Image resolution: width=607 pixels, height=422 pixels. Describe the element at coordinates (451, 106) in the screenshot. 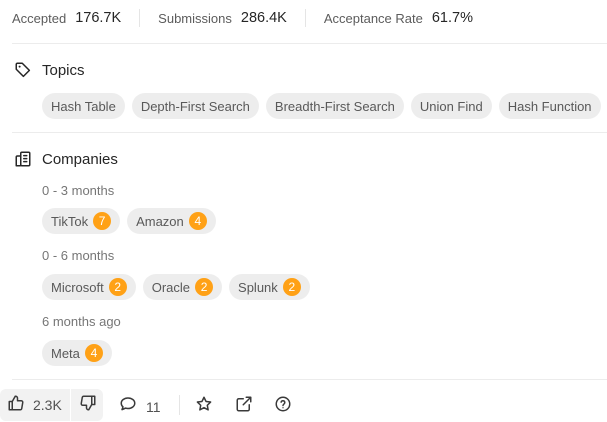

I see `topic-chip: Union Find` at that location.